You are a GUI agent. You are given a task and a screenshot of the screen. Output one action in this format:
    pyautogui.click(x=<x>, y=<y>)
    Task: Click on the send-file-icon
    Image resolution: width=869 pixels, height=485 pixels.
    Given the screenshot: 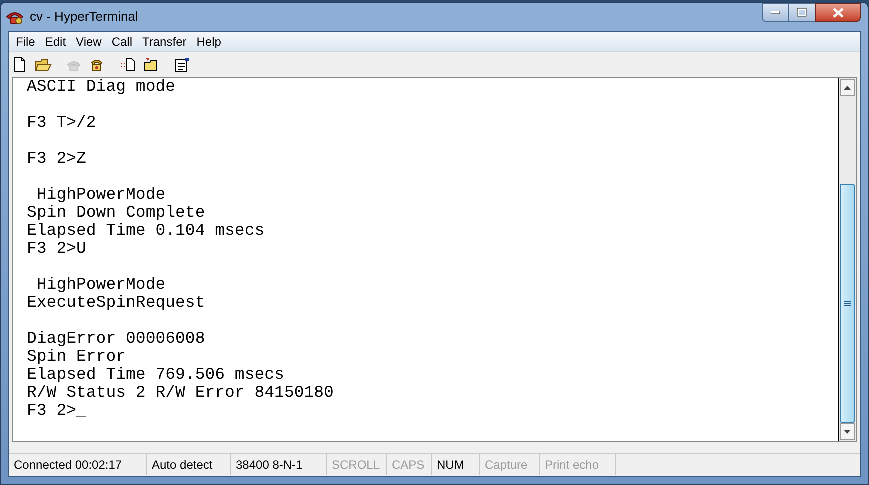 What is the action you would take?
    pyautogui.click(x=128, y=64)
    